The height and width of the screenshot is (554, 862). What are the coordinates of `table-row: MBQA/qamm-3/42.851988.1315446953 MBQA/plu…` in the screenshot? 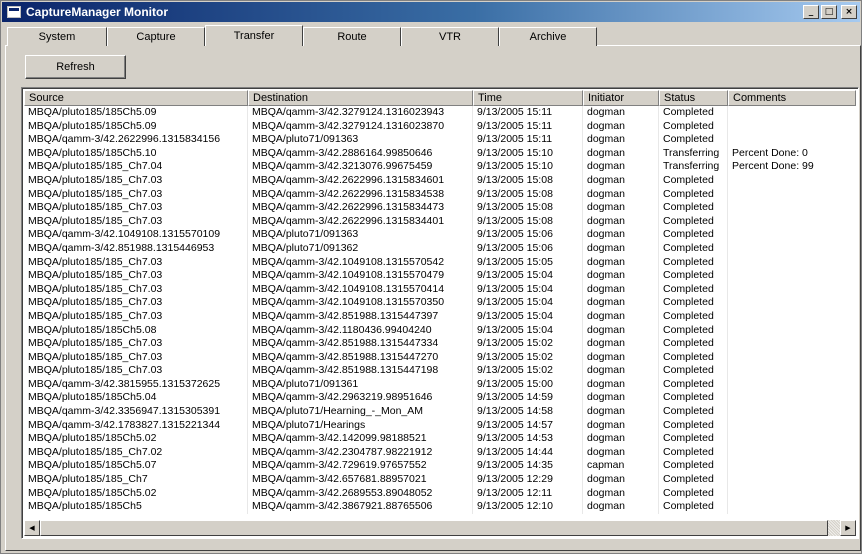 It's located at (440, 248).